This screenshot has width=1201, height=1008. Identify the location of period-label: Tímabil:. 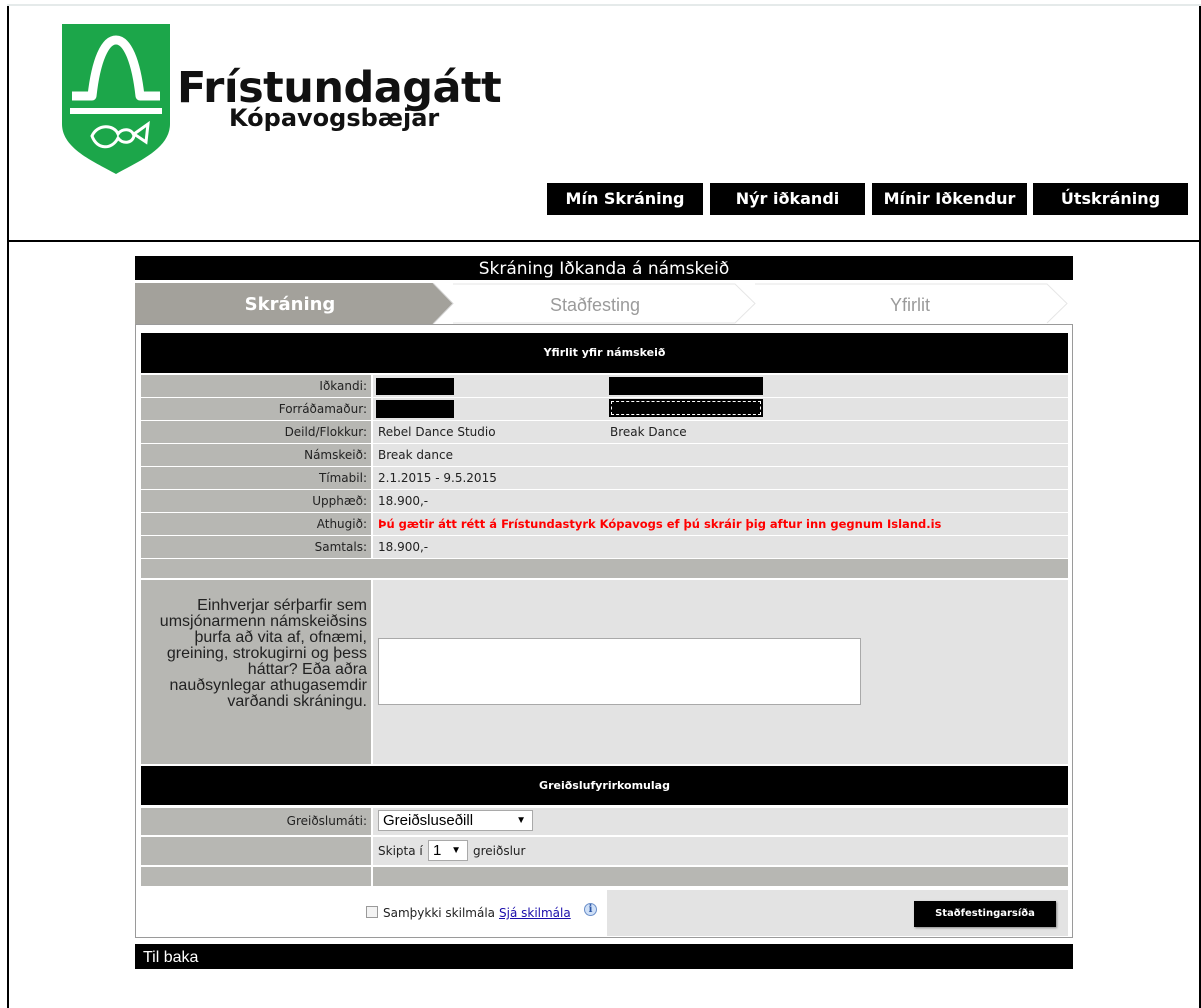
(256, 478).